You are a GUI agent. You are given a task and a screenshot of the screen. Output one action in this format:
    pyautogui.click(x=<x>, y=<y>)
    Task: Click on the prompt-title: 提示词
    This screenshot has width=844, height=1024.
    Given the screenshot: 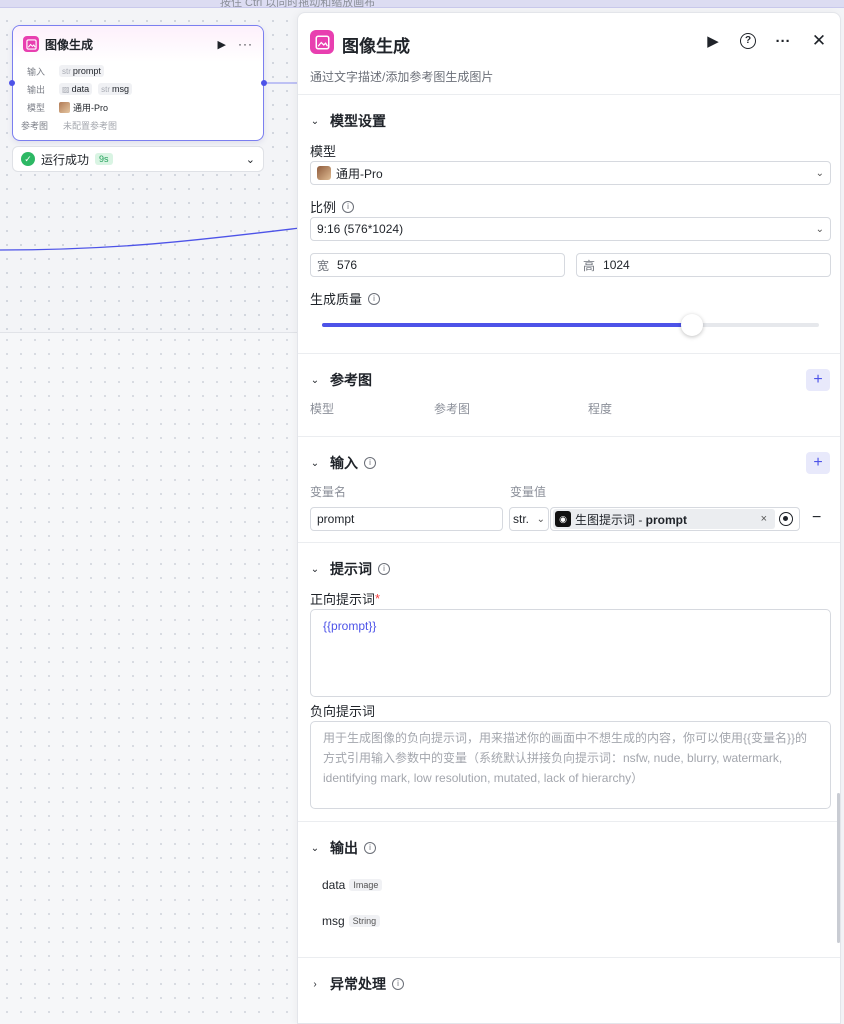 What is the action you would take?
    pyautogui.click(x=351, y=569)
    